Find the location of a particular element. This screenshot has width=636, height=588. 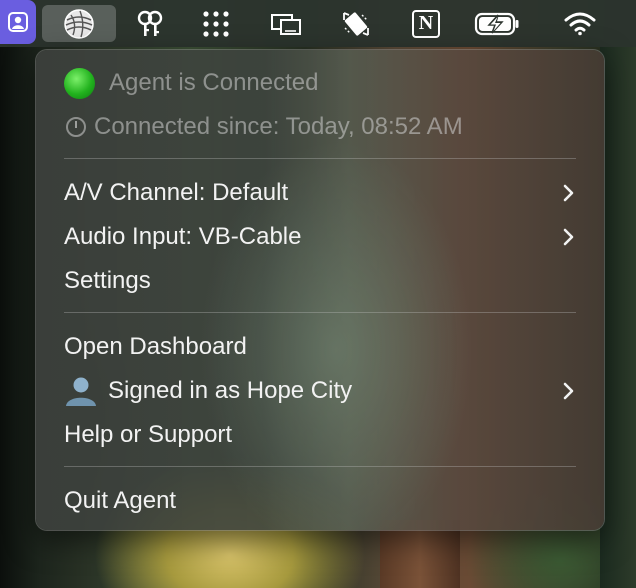

signed-in-item: Signed in as Hope City is located at coordinates (320, 391).